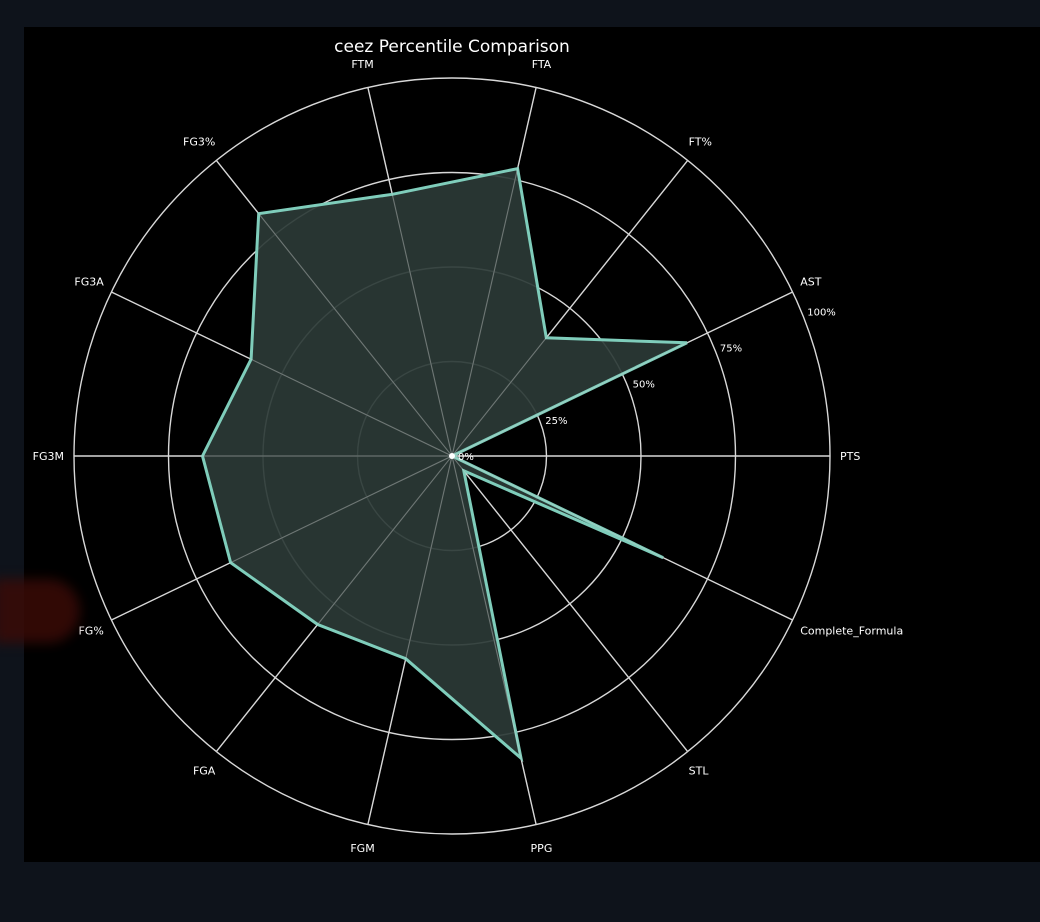  I want to click on center-point, so click(452, 456).